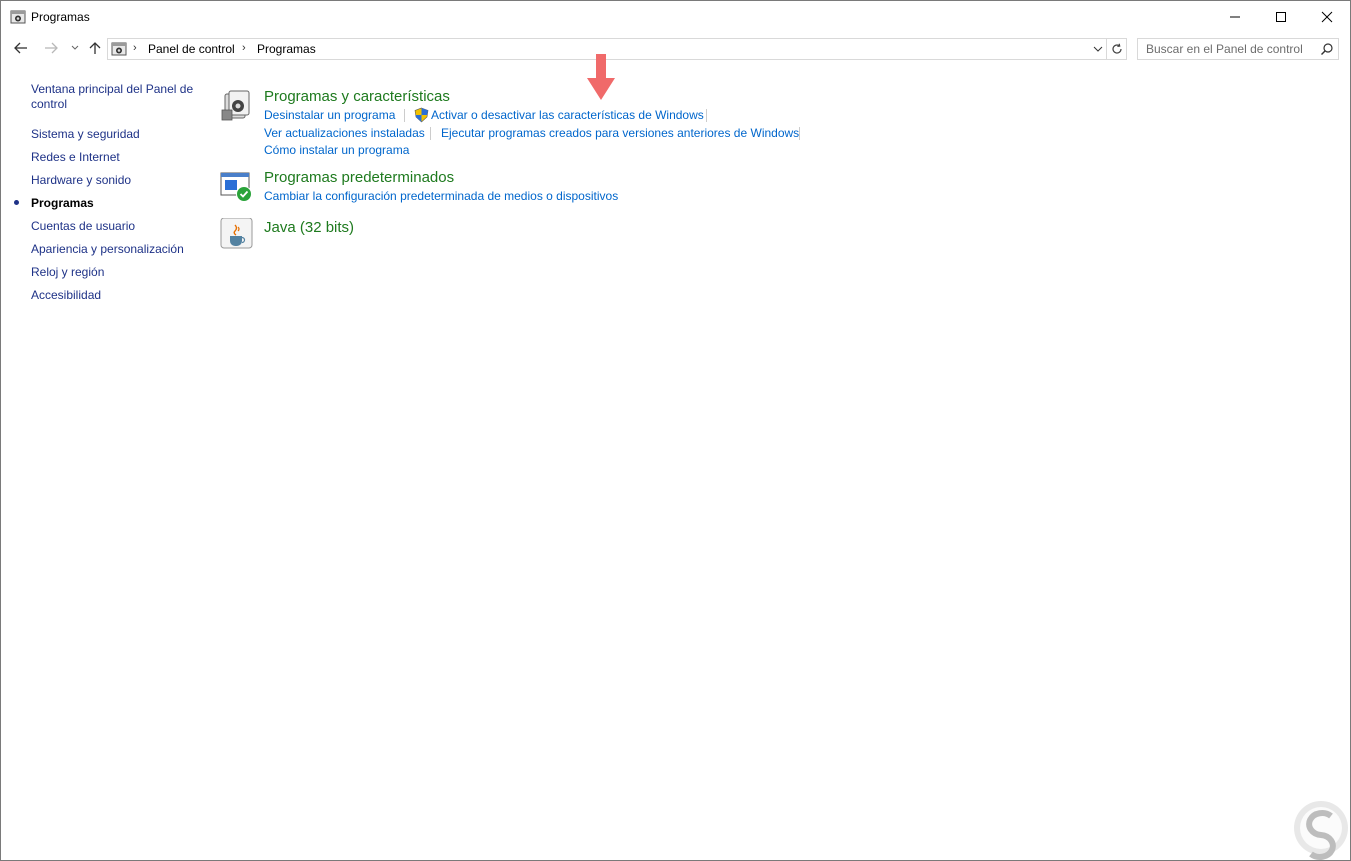  I want to click on search-box, so click(1238, 49).